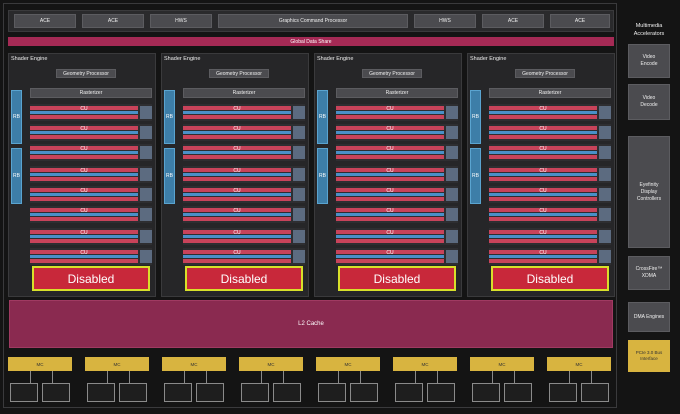  Describe the element at coordinates (45, 21) in the screenshot. I see `ace-block-1: ACE` at that location.